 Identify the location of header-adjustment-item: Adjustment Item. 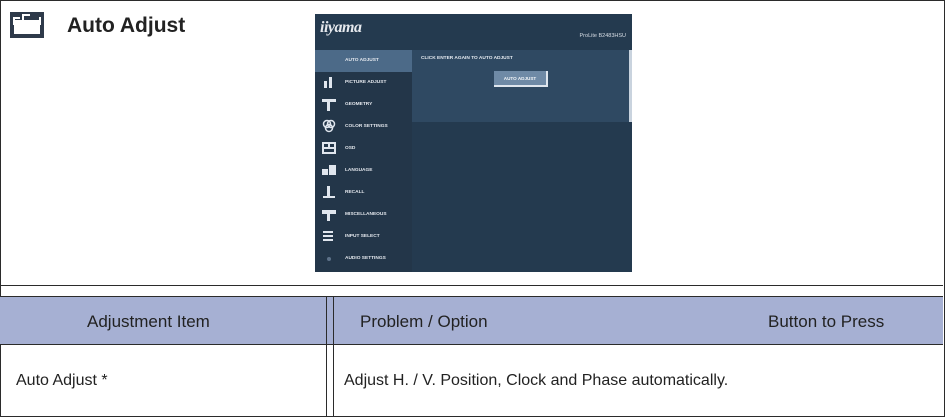
(148, 321).